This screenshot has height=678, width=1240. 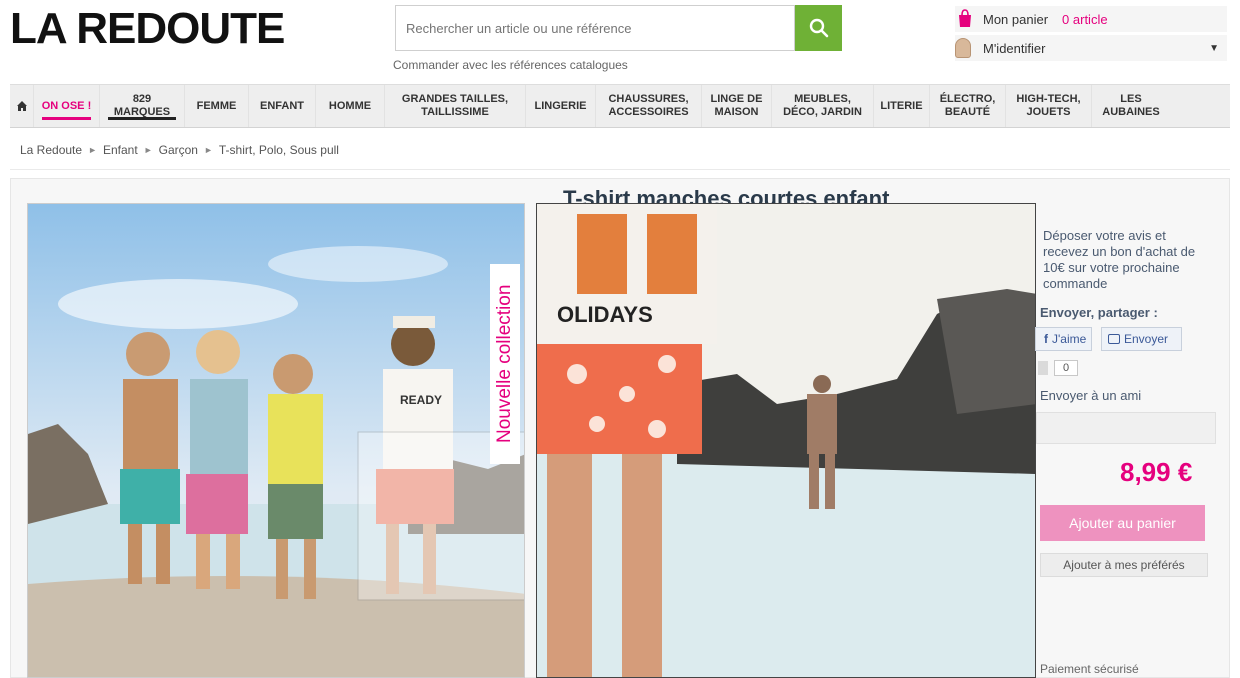 What do you see at coordinates (282, 106) in the screenshot?
I see `nav-item-enfant: ENFANT` at bounding box center [282, 106].